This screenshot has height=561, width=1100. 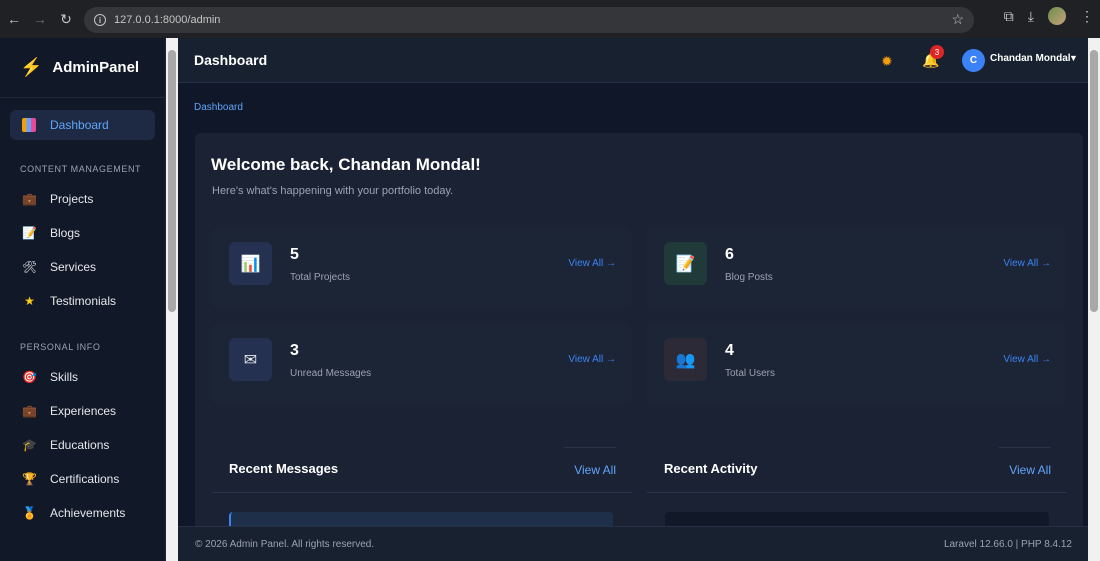 What do you see at coordinates (100, 20) in the screenshot?
I see `site-info-icon: i` at bounding box center [100, 20].